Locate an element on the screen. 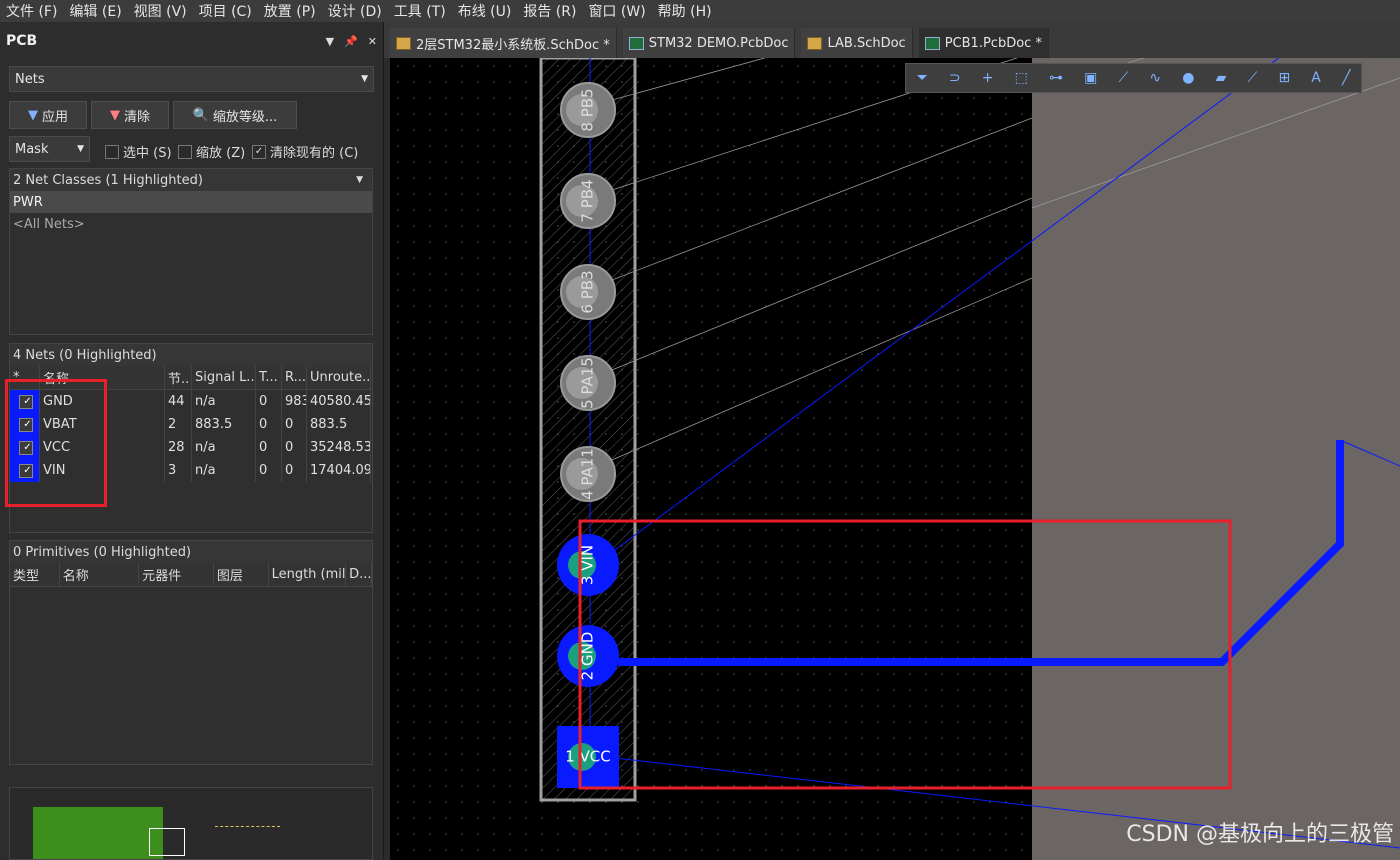  clear-button: ▼ 清除 is located at coordinates (130, 115).